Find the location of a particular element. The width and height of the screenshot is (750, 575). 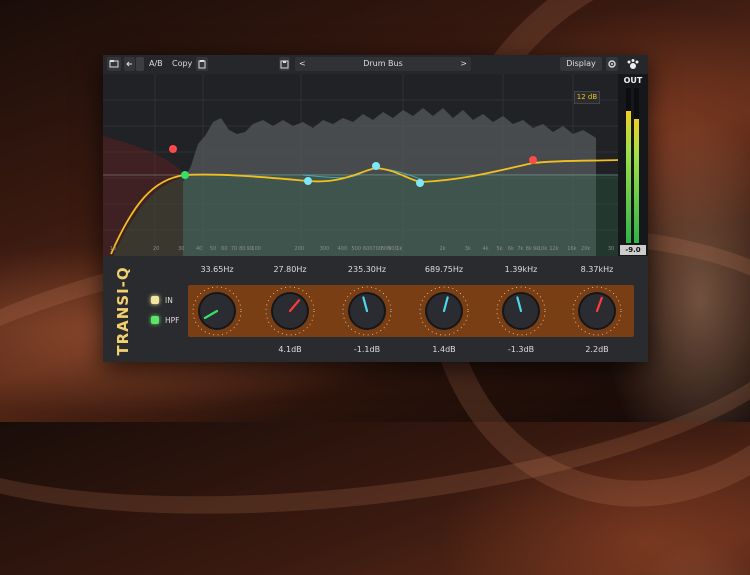

preset-name: Drum Bus is located at coordinates (383, 63).